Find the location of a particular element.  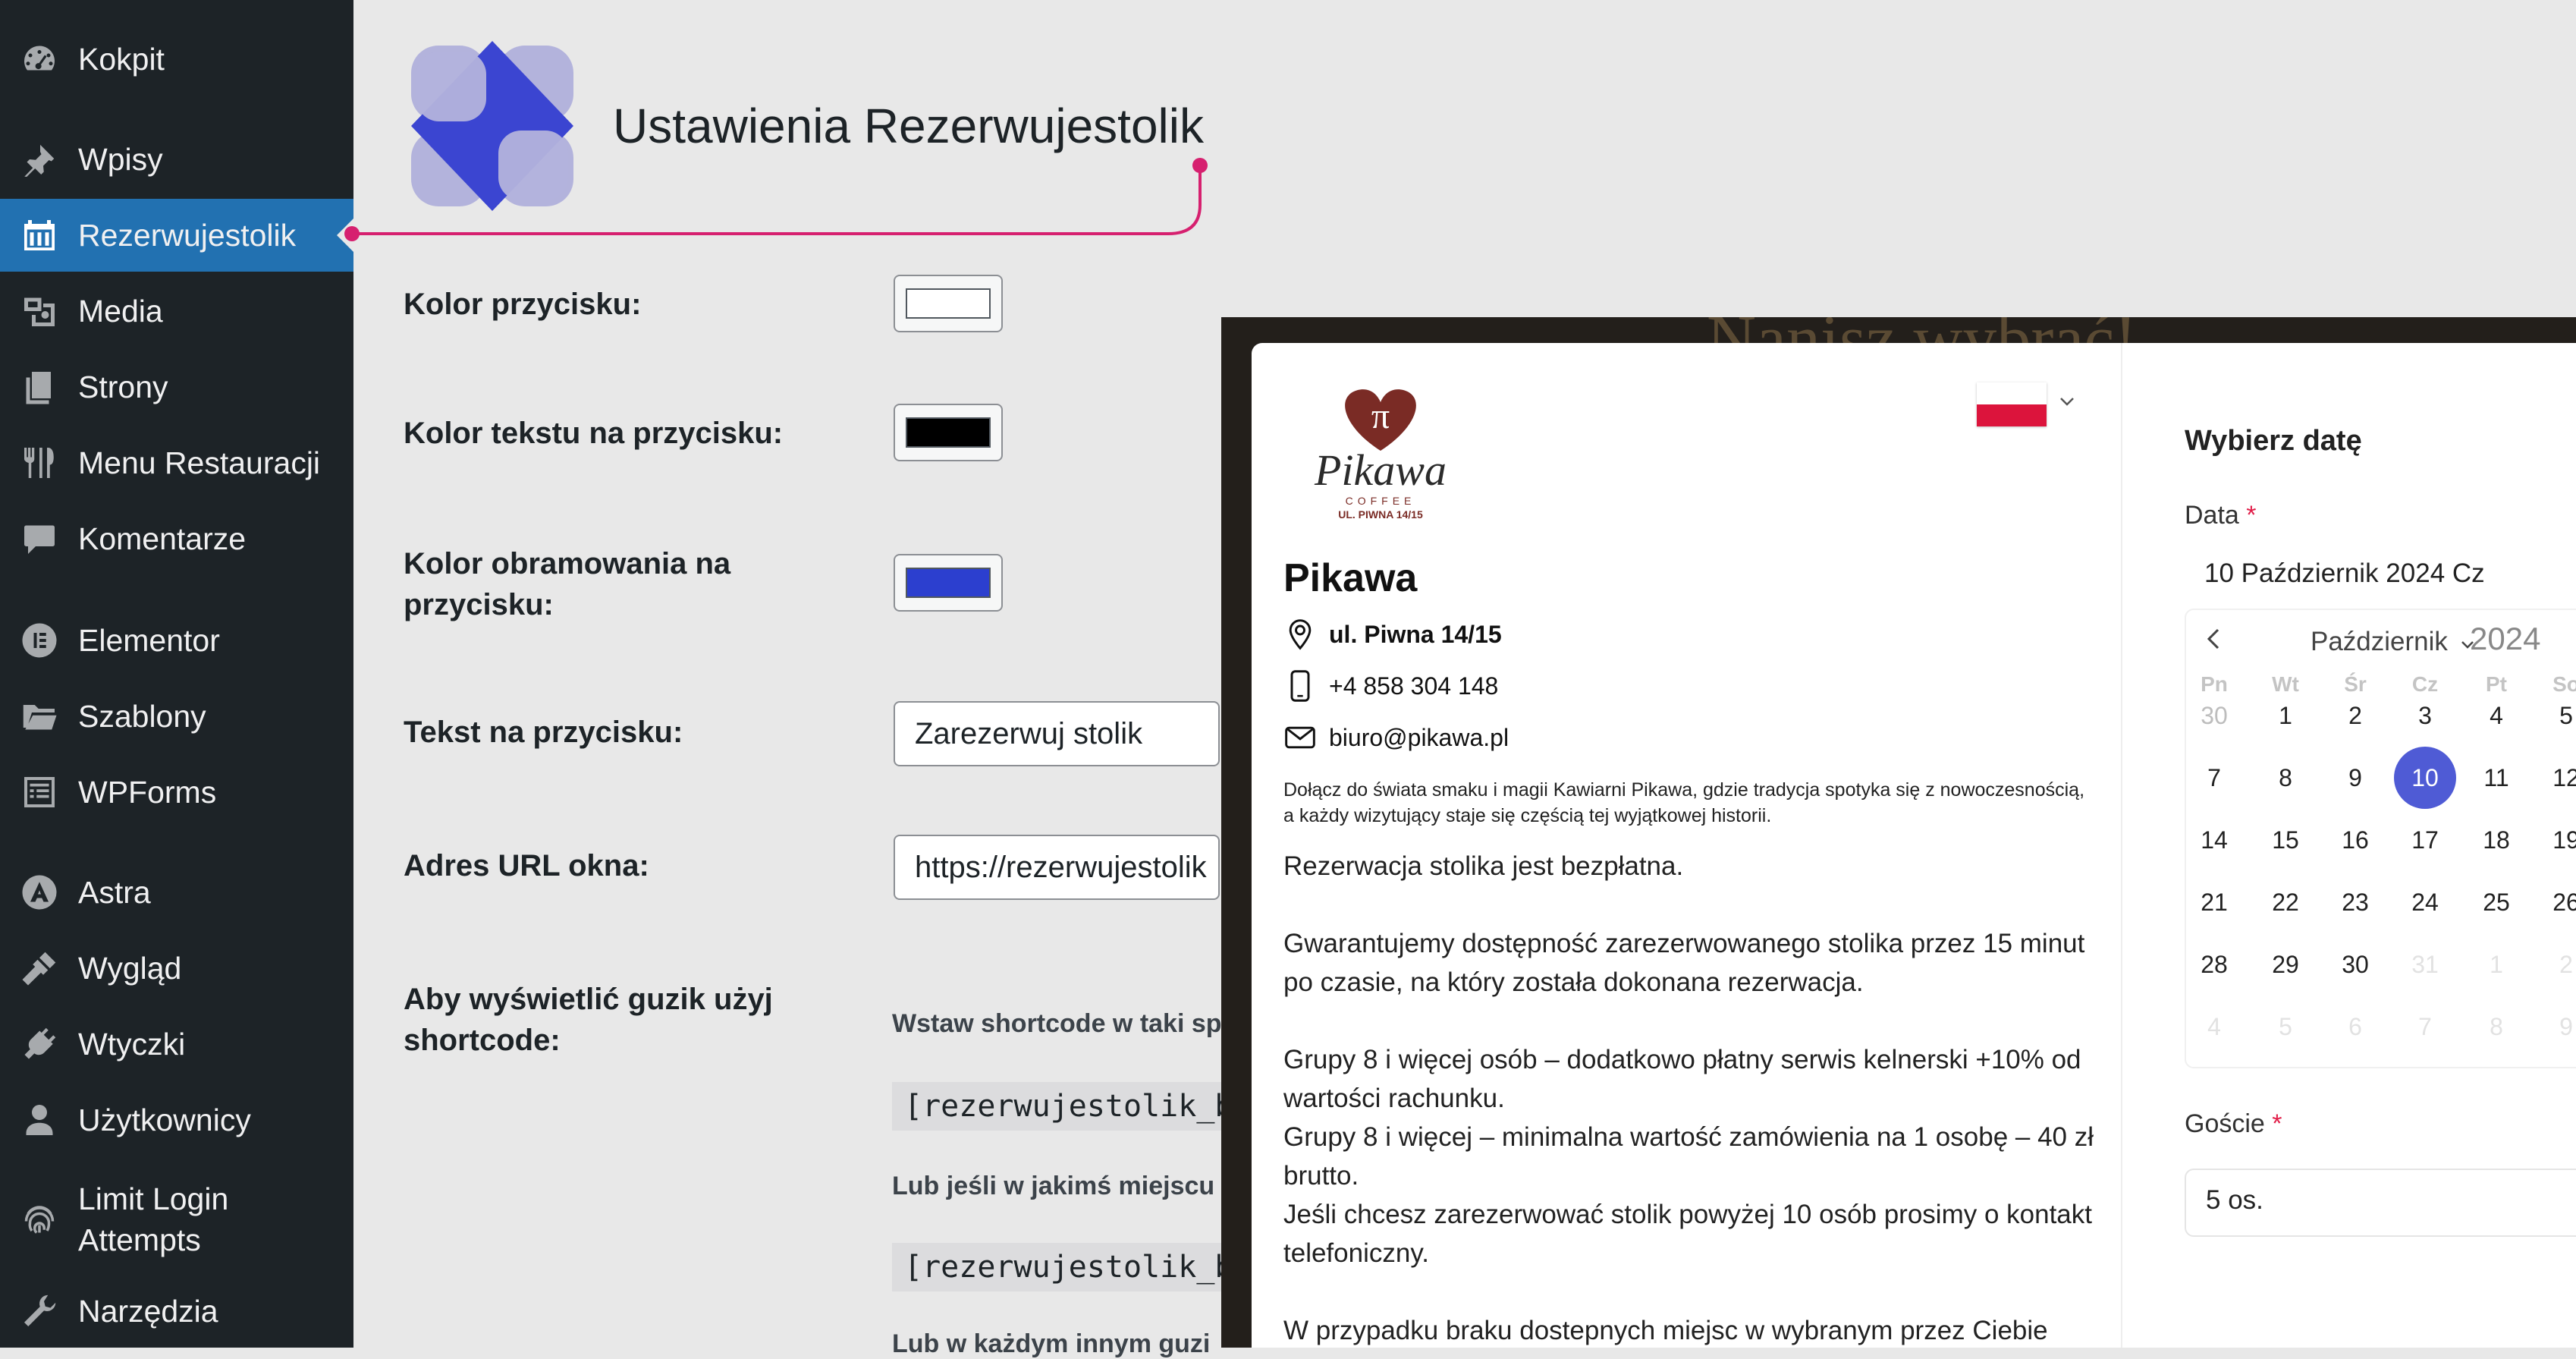

calendar-day: 21 is located at coordinates (2214, 902).